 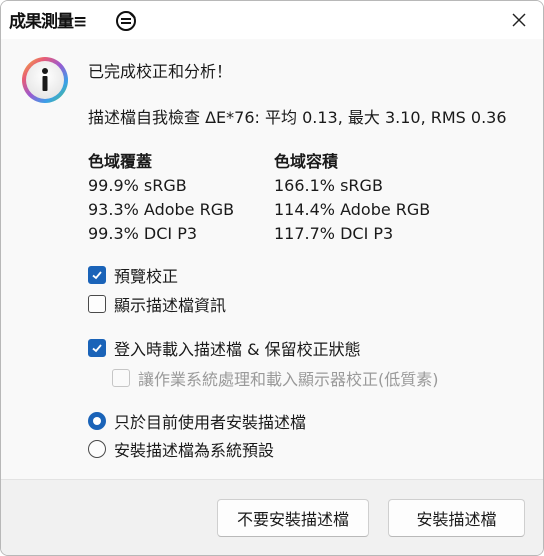 I want to click on load-on-login-checkbox: 登入時載入描述檔 & 保留校正狀態, so click(x=224, y=348).